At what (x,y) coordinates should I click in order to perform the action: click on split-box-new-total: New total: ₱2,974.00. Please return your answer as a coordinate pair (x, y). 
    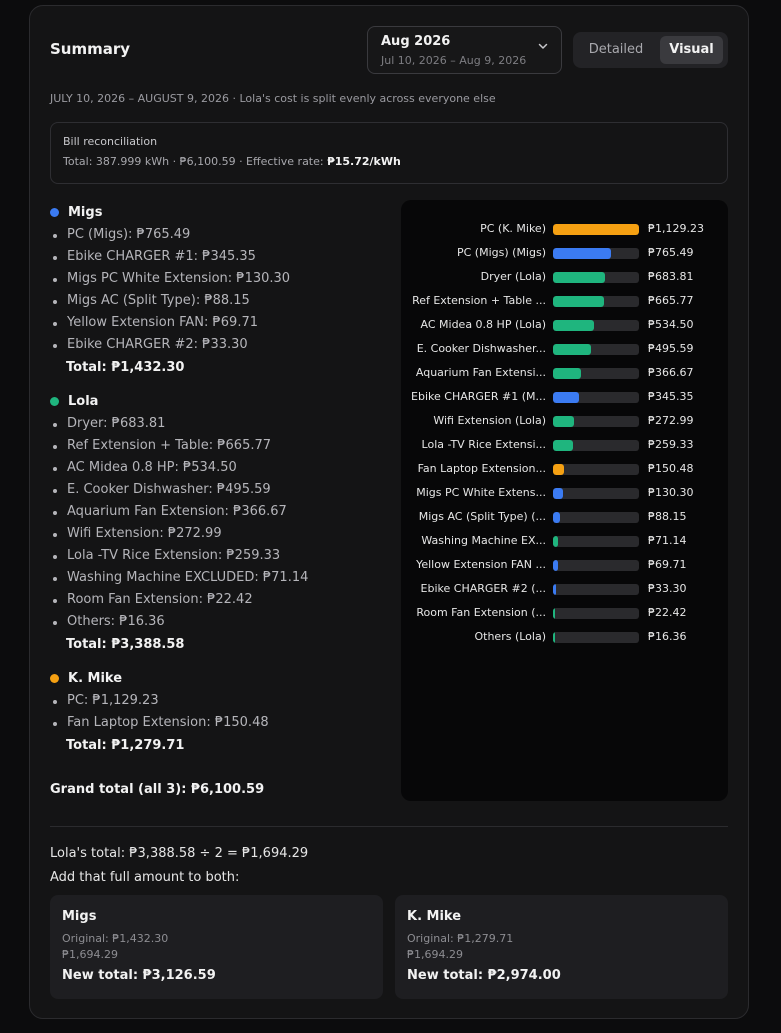
    Looking at the image, I should click on (484, 975).